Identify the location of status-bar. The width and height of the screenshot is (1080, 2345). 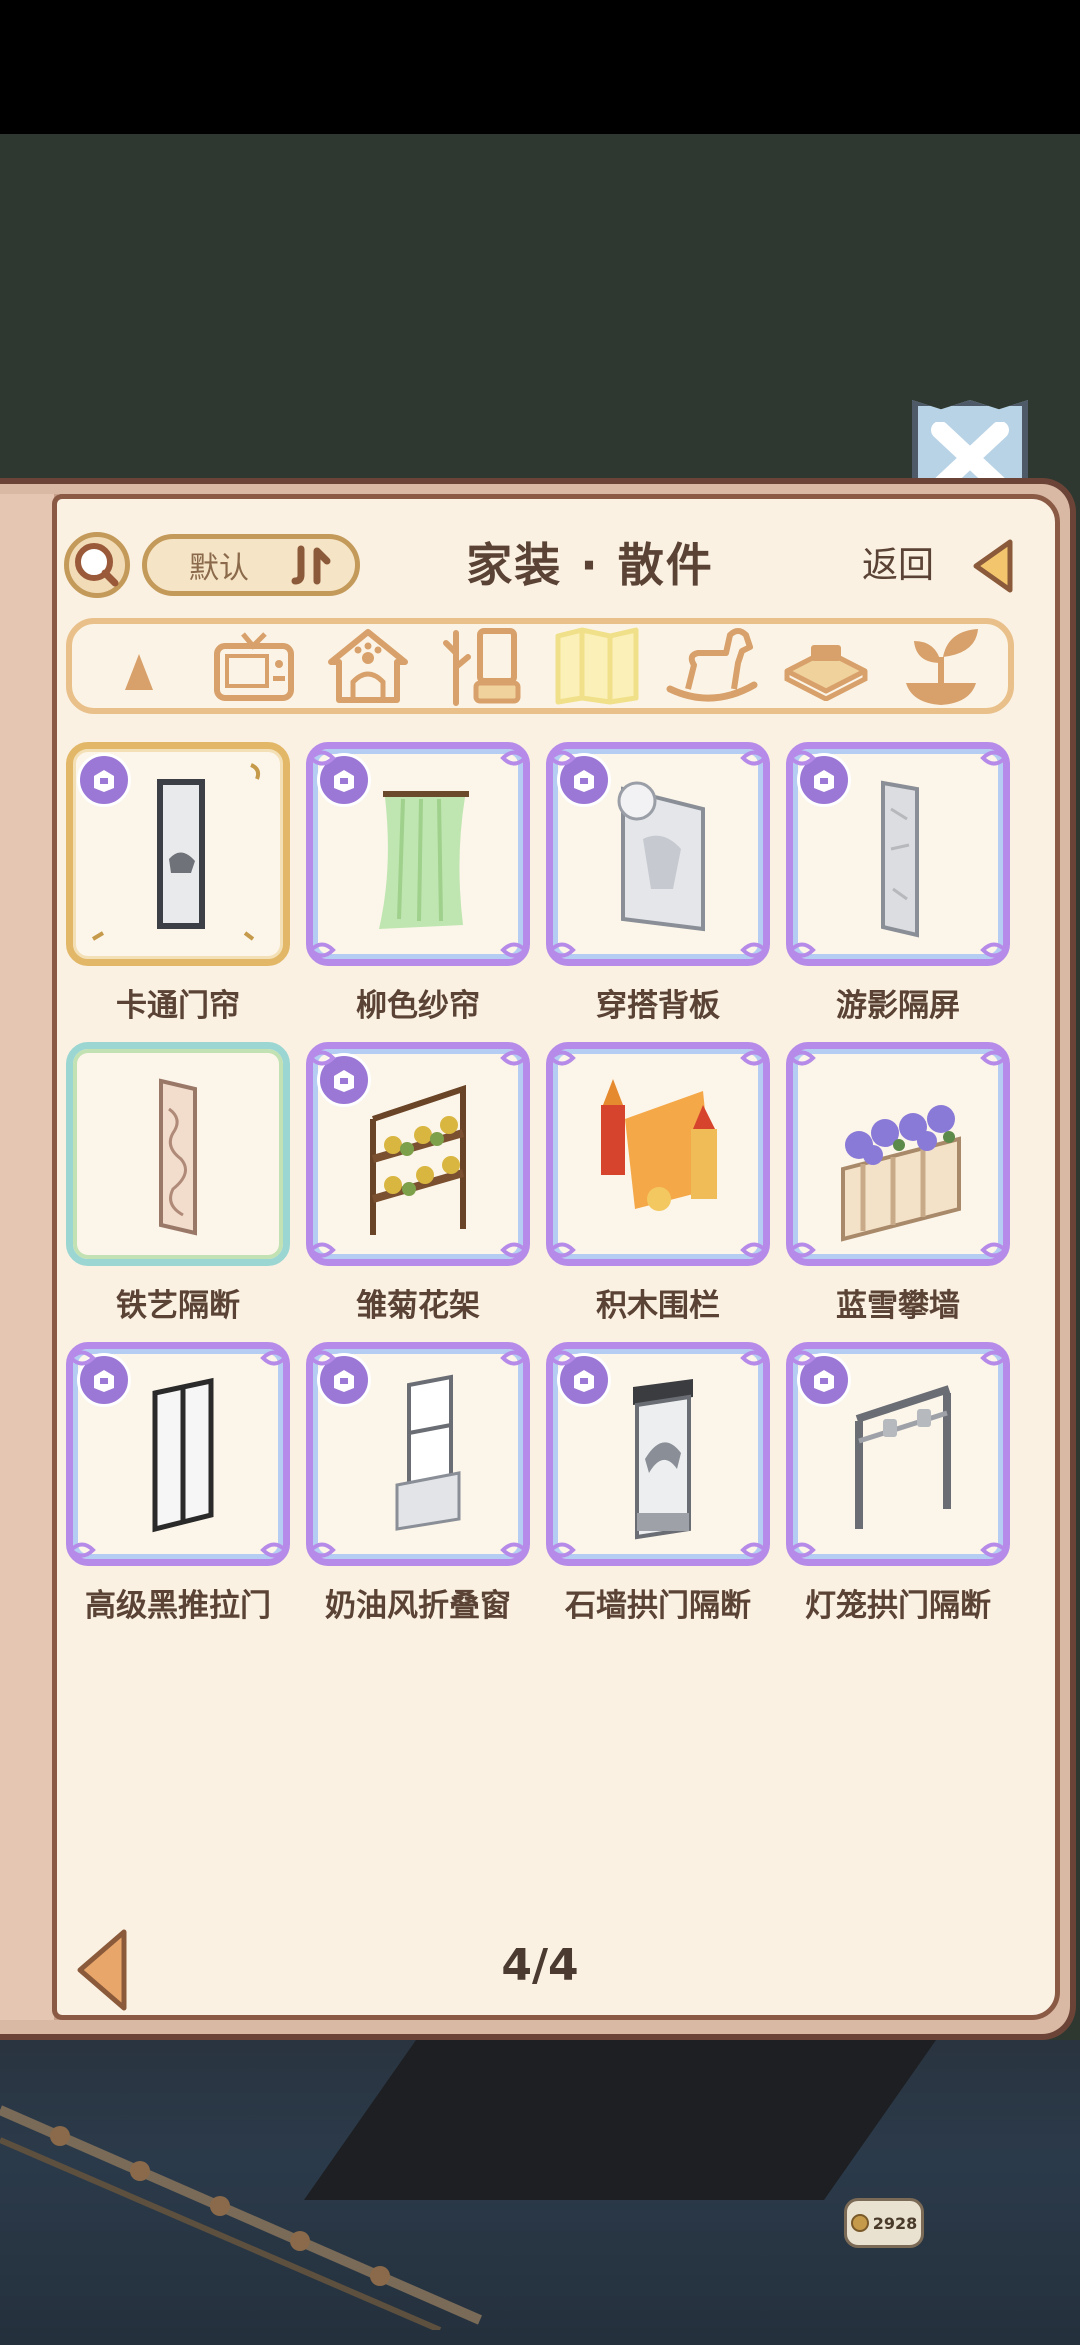
(540, 67).